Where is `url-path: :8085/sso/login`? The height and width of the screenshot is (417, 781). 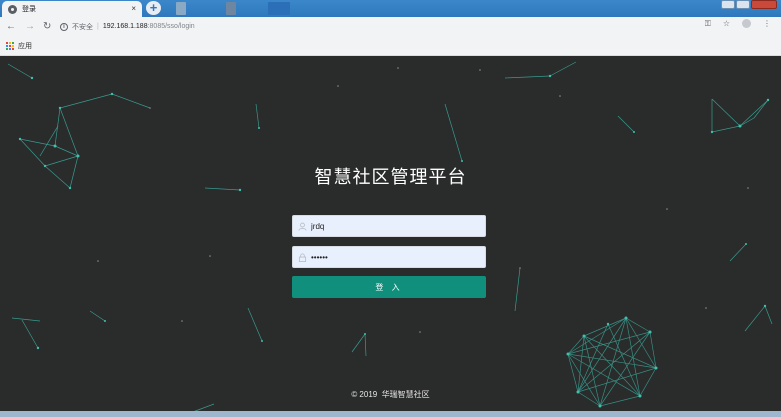 url-path: :8085/sso/login is located at coordinates (171, 26).